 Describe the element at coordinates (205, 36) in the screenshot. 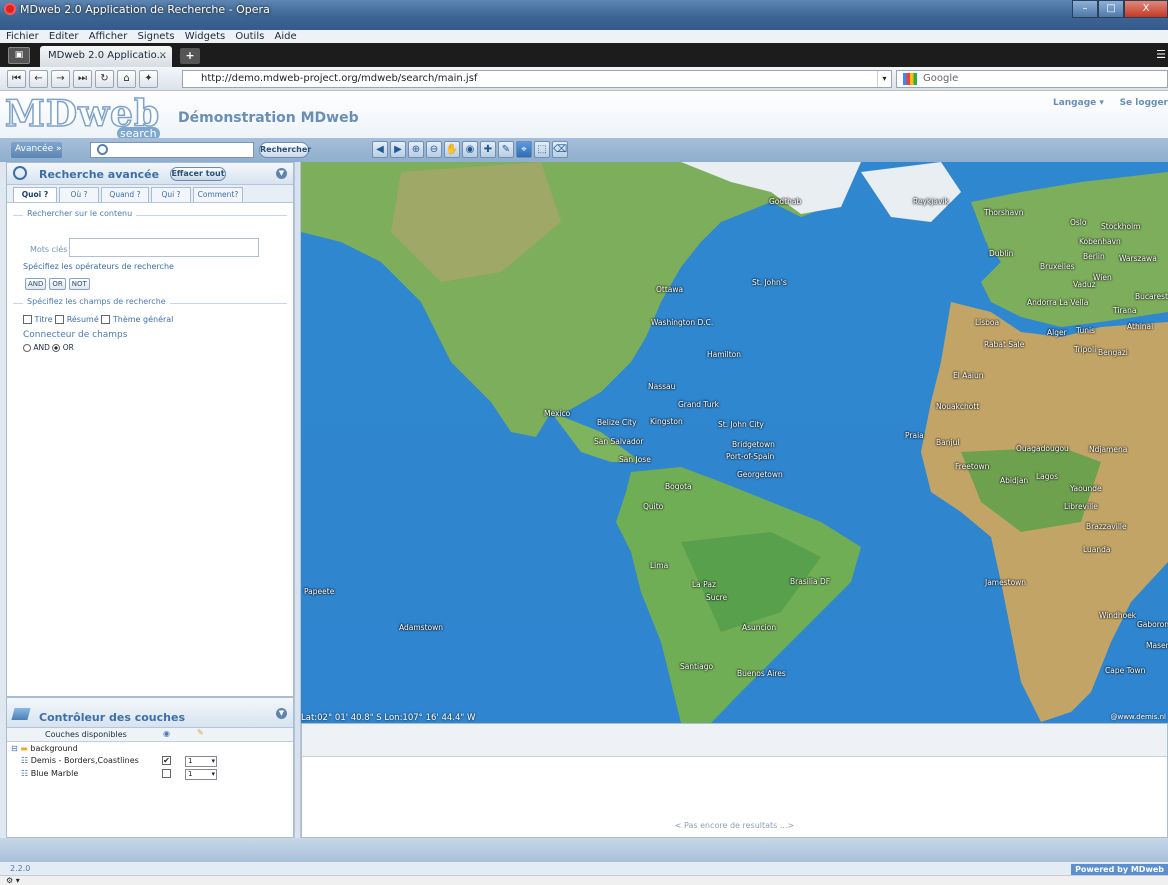

I see `menu-widgets: Widgets` at that location.